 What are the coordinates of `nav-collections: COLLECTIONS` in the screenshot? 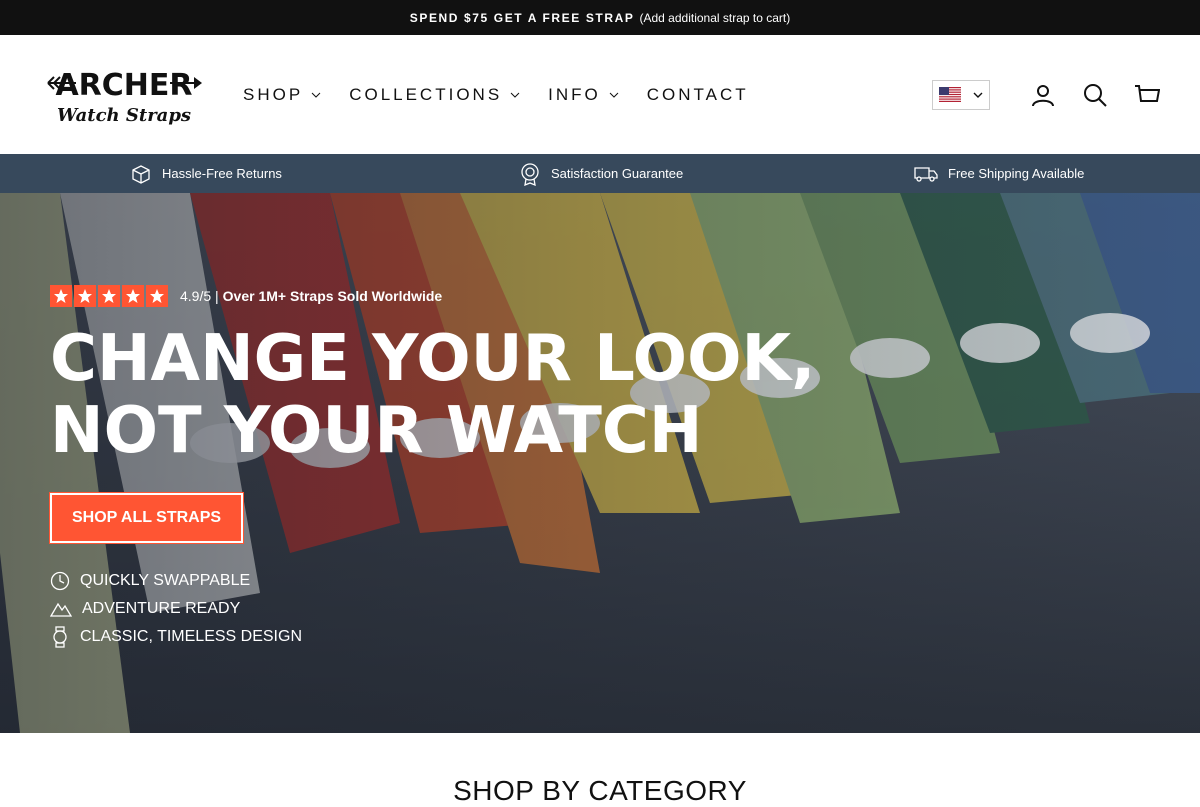 It's located at (434, 95).